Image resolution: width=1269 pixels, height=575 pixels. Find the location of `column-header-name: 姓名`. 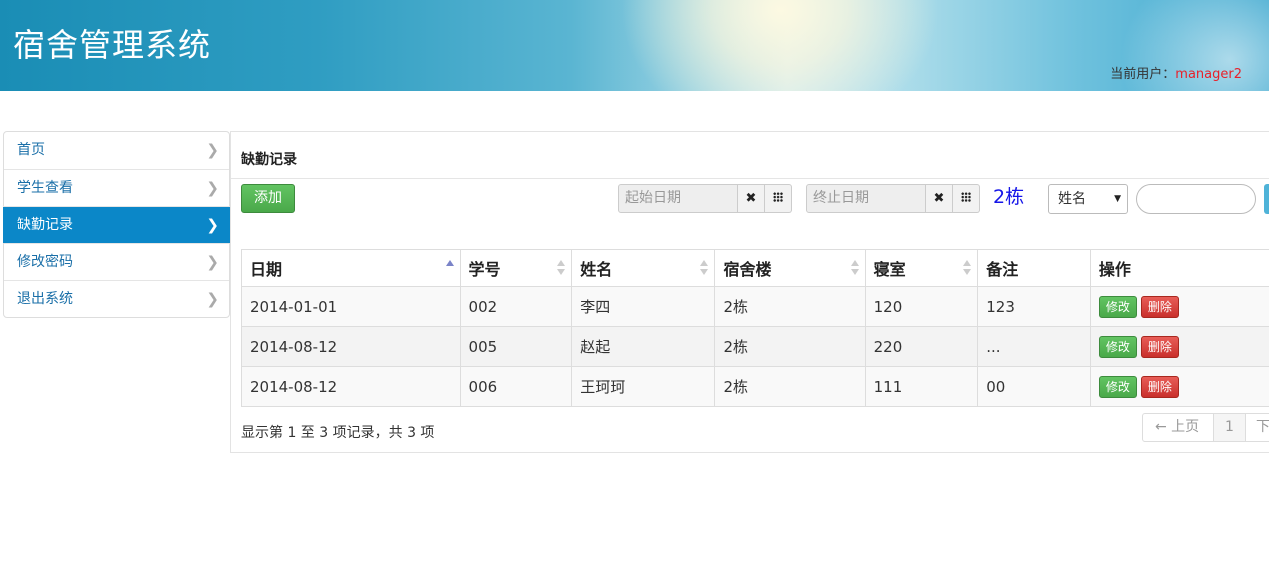

column-header-name: 姓名 is located at coordinates (643, 268).